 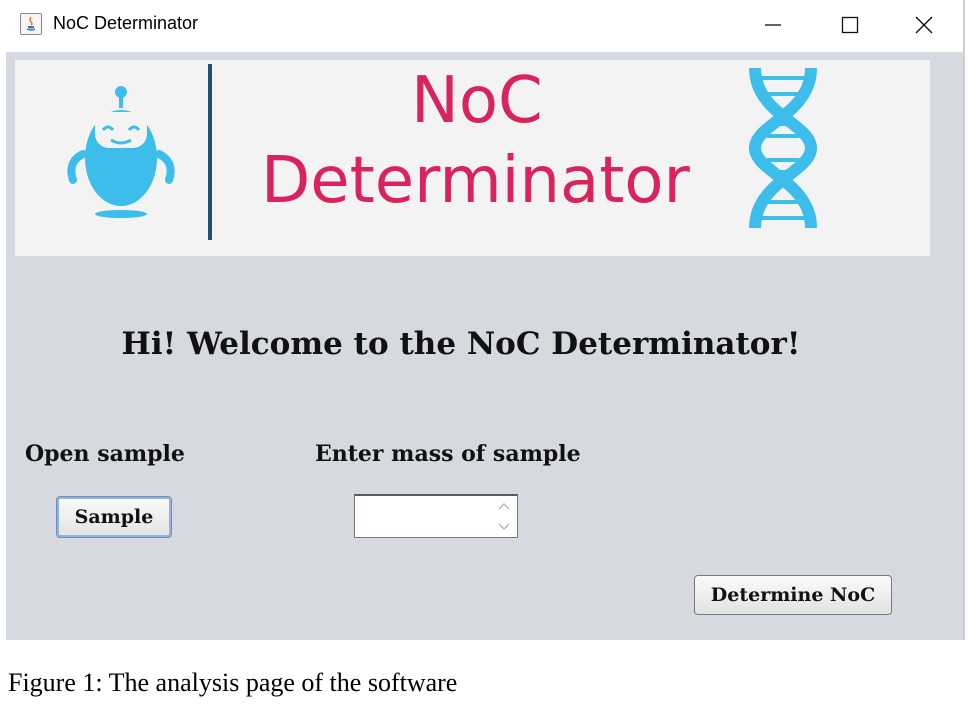 What do you see at coordinates (783, 148) in the screenshot?
I see `dna-helix-icon` at bounding box center [783, 148].